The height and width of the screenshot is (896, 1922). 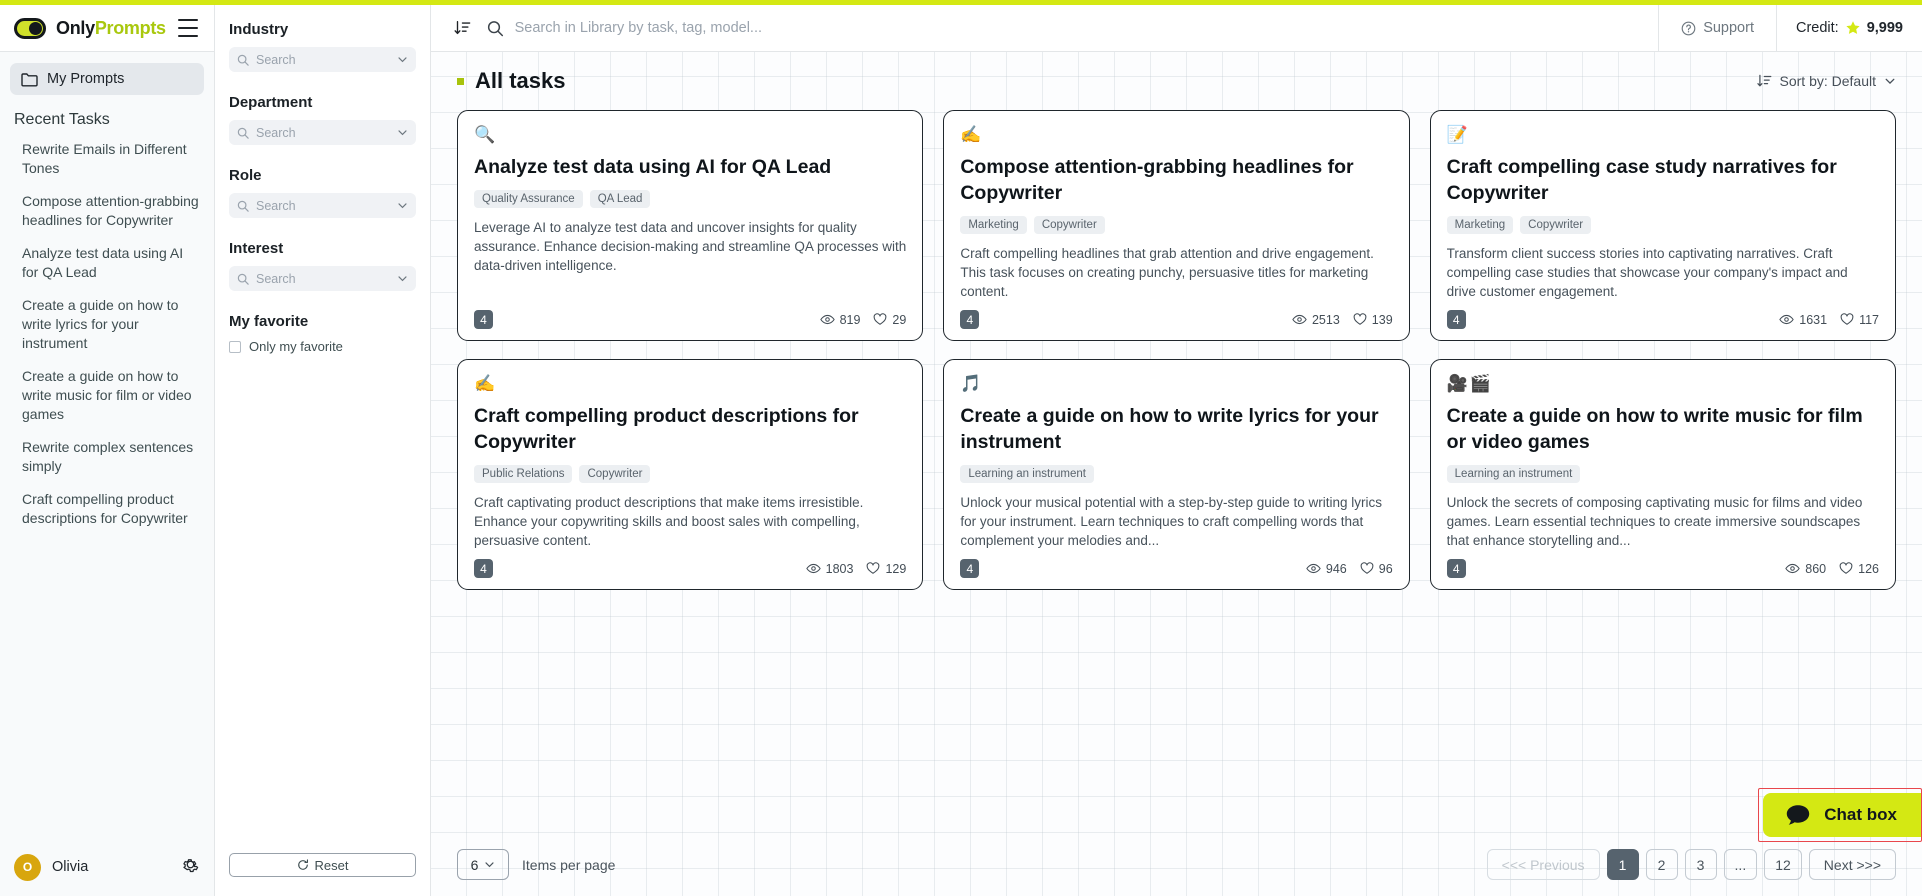 What do you see at coordinates (1176, 81) in the screenshot?
I see `section-header: All tasks Sort by: Default` at bounding box center [1176, 81].